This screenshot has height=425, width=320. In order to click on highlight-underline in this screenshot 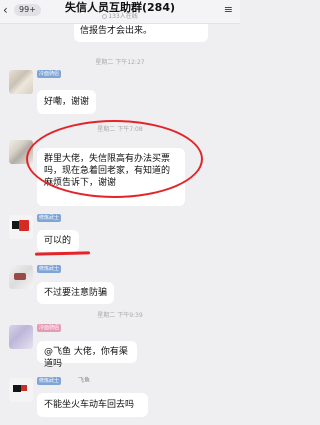, I will do `click(62, 253)`.